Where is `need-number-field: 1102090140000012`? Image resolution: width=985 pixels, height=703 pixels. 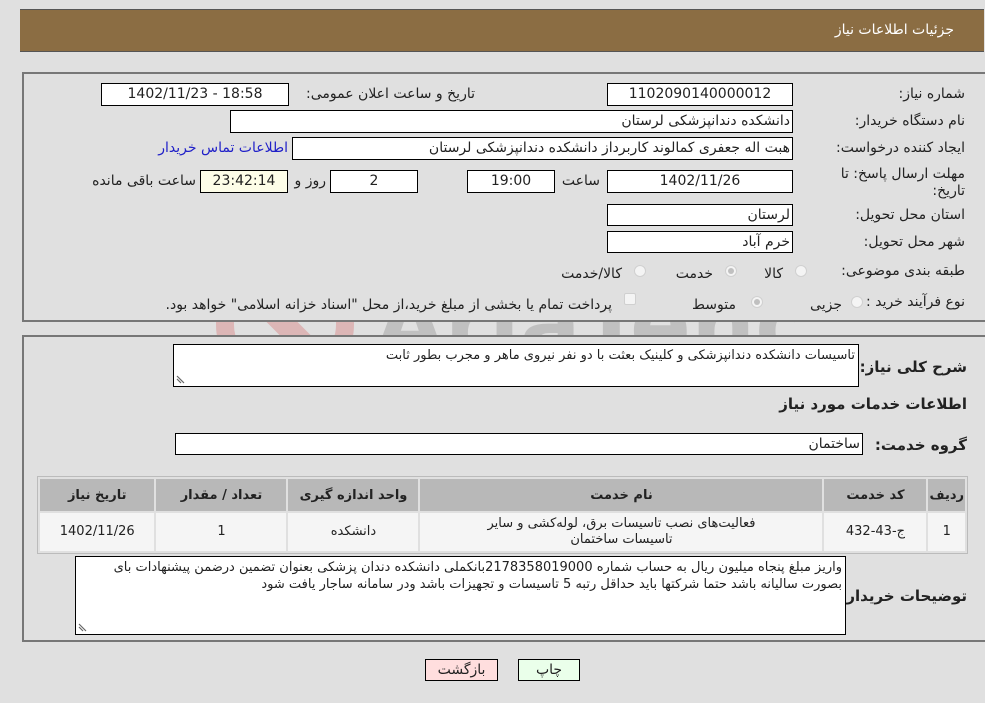
need-number-field: 1102090140000012 is located at coordinates (700, 94).